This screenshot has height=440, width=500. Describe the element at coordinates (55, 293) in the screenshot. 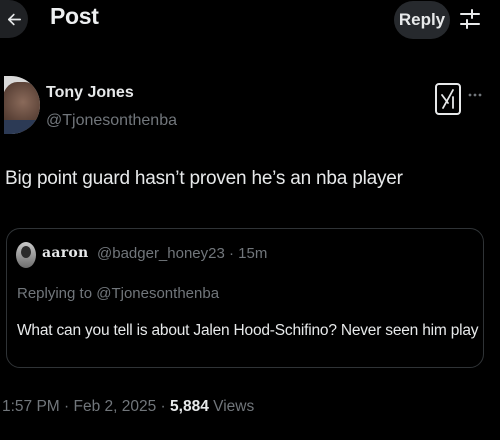

I see `replying-to-label: Replying to` at that location.